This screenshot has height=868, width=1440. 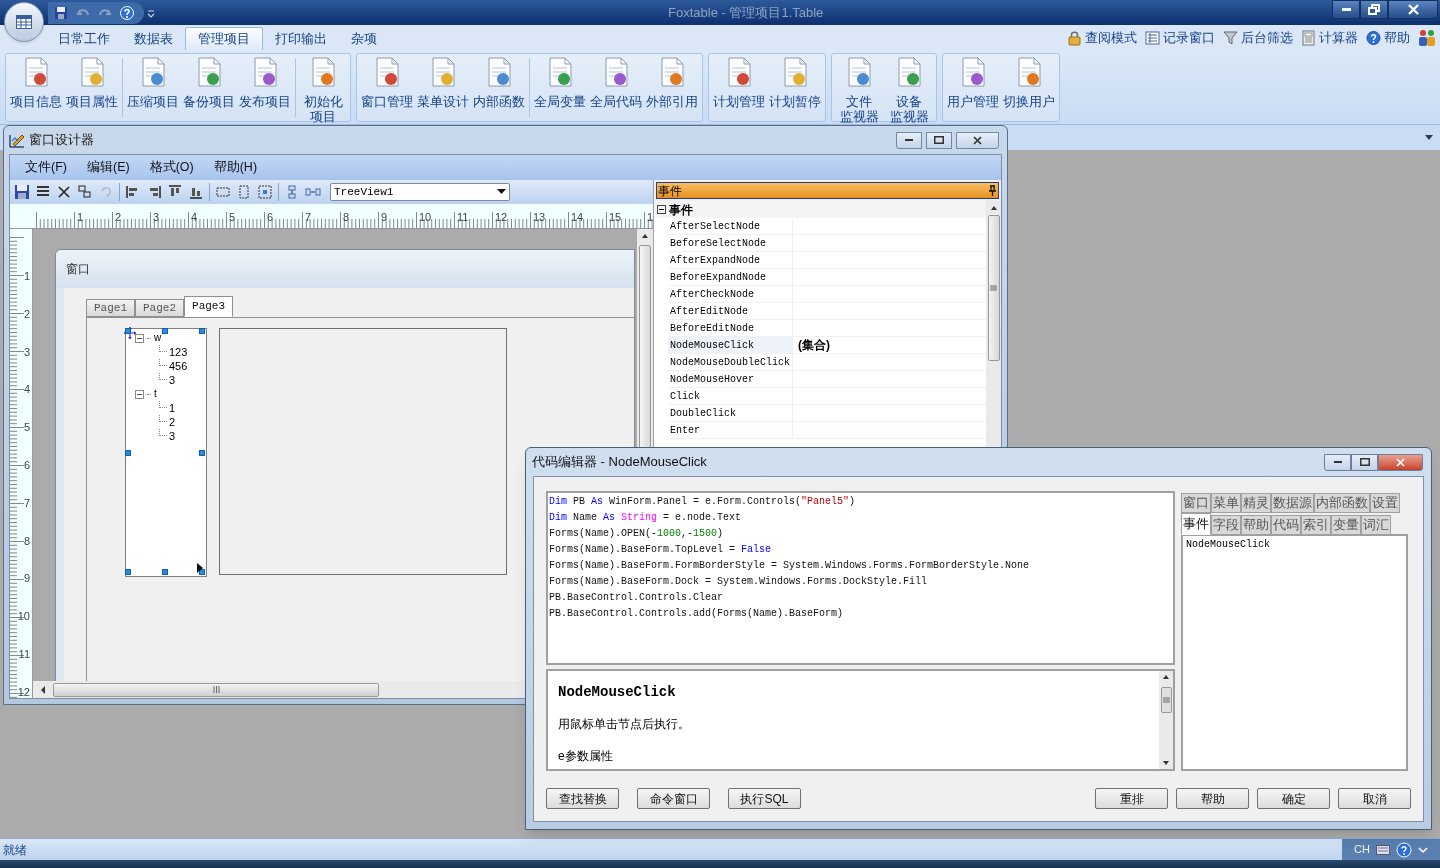 I want to click on code-line: Forms(Name).OPEN(-1000,-1500), so click(x=637, y=534).